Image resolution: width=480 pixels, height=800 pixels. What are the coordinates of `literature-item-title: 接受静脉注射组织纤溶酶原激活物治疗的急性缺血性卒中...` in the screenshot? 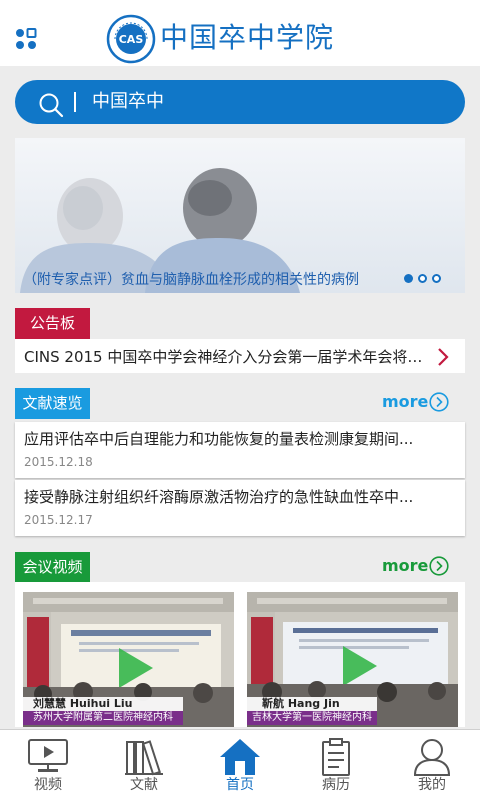 It's located at (239, 497).